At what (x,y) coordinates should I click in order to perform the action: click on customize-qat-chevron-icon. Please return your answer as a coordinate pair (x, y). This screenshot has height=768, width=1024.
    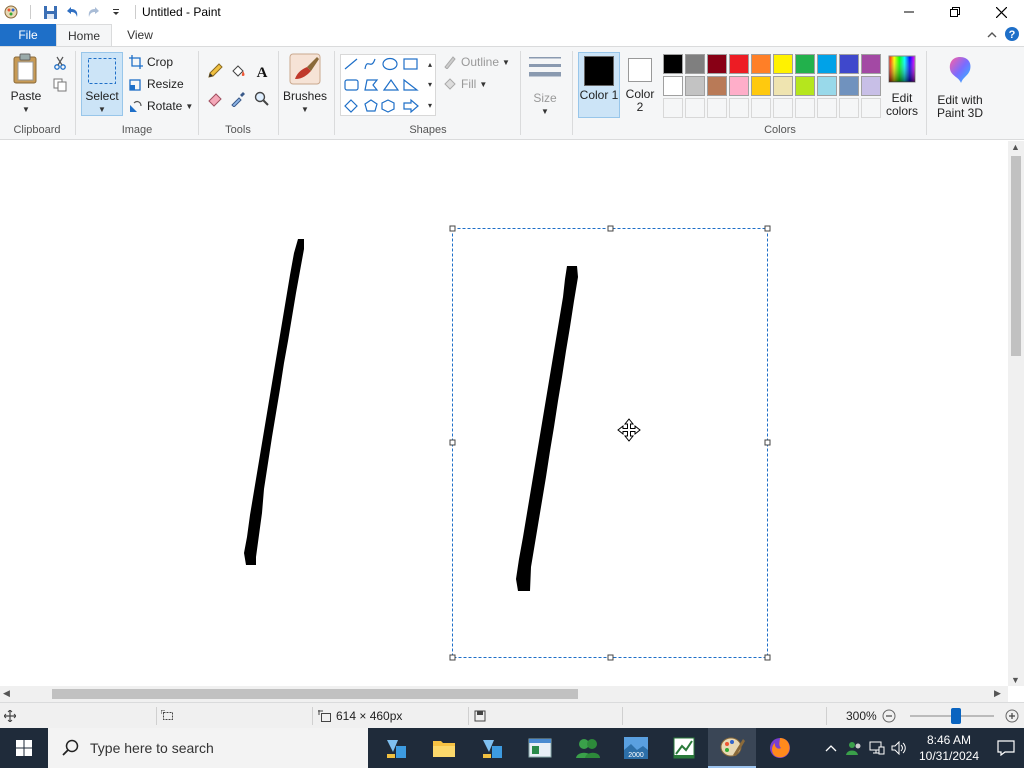
    Looking at the image, I should click on (116, 12).